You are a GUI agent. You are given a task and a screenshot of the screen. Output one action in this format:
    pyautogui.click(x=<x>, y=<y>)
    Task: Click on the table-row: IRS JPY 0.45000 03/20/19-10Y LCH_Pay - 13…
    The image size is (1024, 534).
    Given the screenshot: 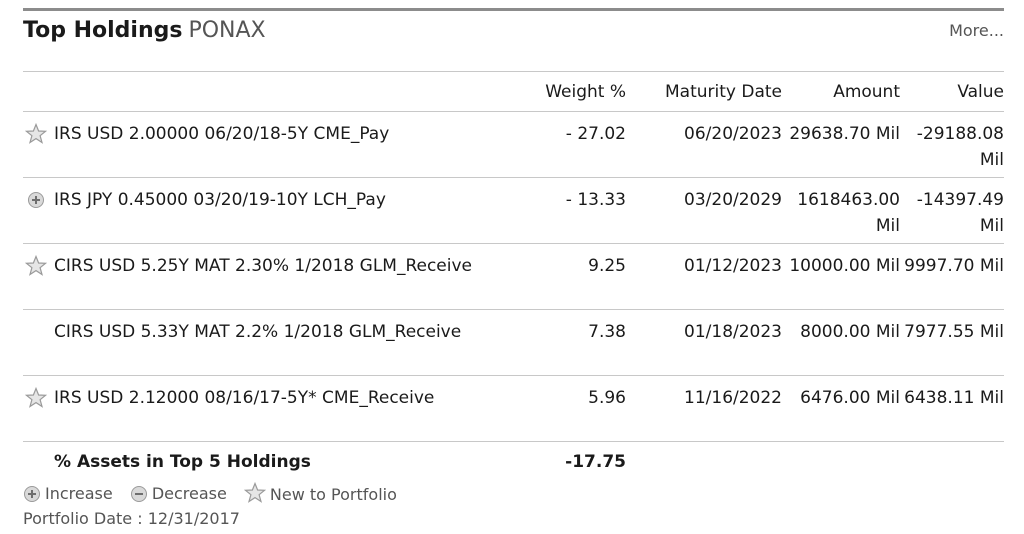 What is the action you would take?
    pyautogui.click(x=513, y=210)
    